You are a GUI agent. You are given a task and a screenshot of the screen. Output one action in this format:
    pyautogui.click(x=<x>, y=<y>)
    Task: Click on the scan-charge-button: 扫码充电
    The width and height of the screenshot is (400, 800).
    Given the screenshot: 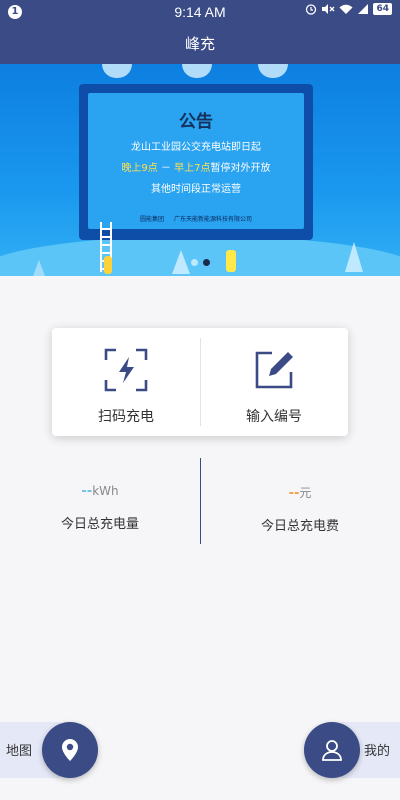 What is the action you would take?
    pyautogui.click(x=126, y=382)
    